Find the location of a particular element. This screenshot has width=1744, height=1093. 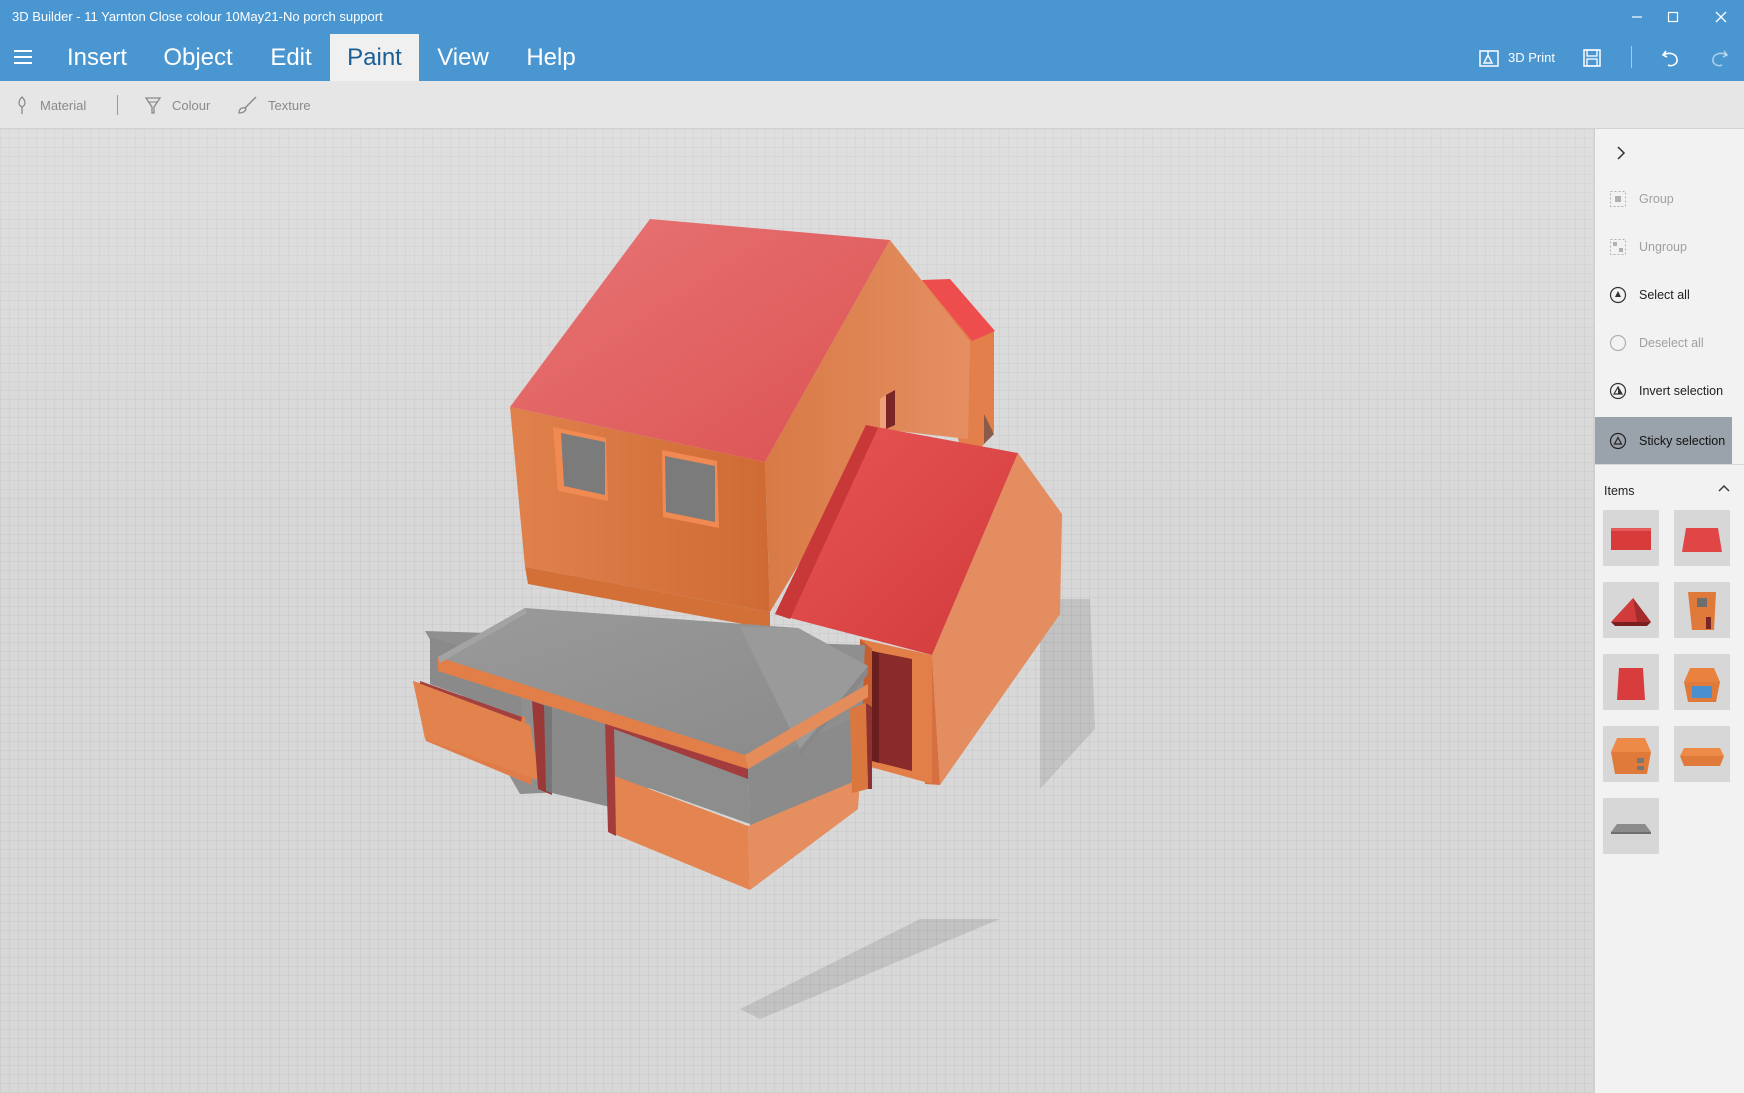

paint-ribbon: Material Colour Texture is located at coordinates (872, 105).